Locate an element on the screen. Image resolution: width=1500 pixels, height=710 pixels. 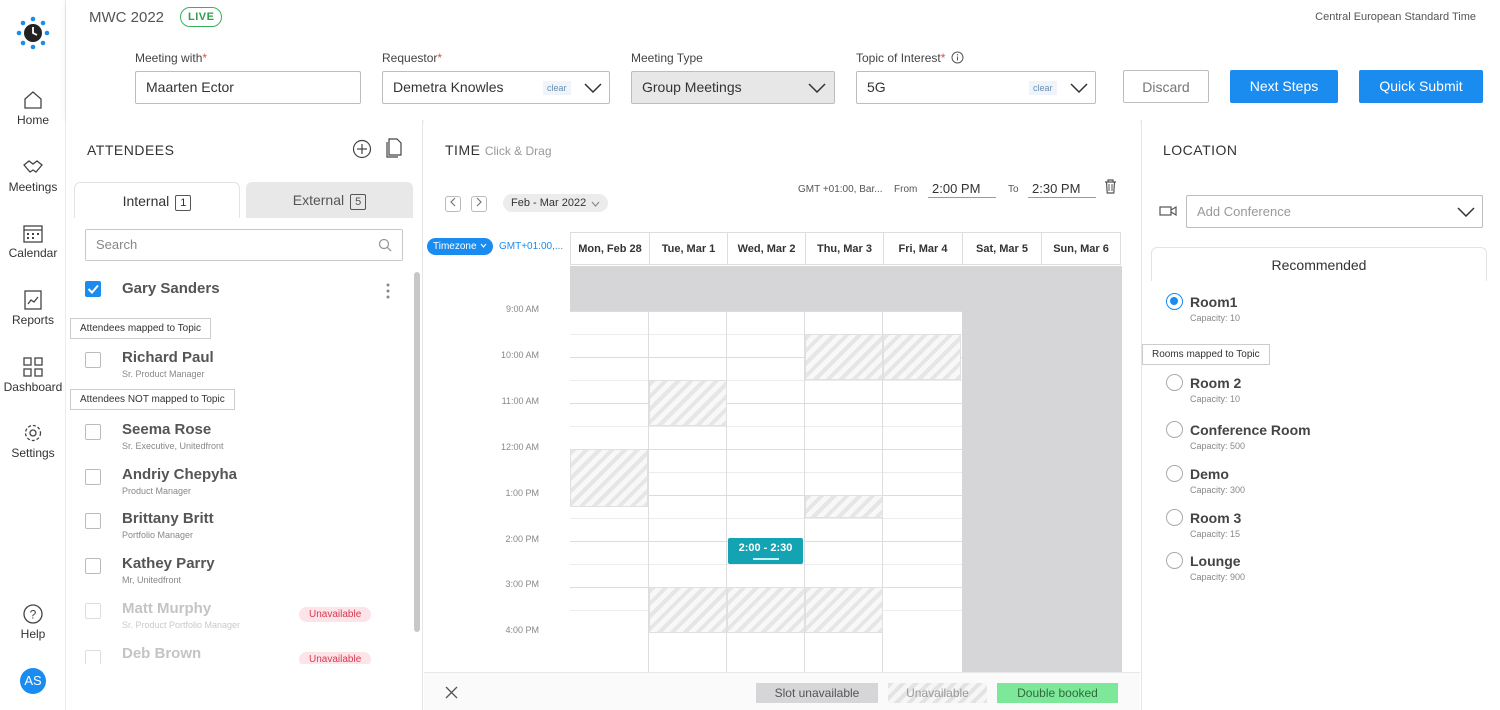
meeting-type-select: Group Meetings is located at coordinates (733, 87).